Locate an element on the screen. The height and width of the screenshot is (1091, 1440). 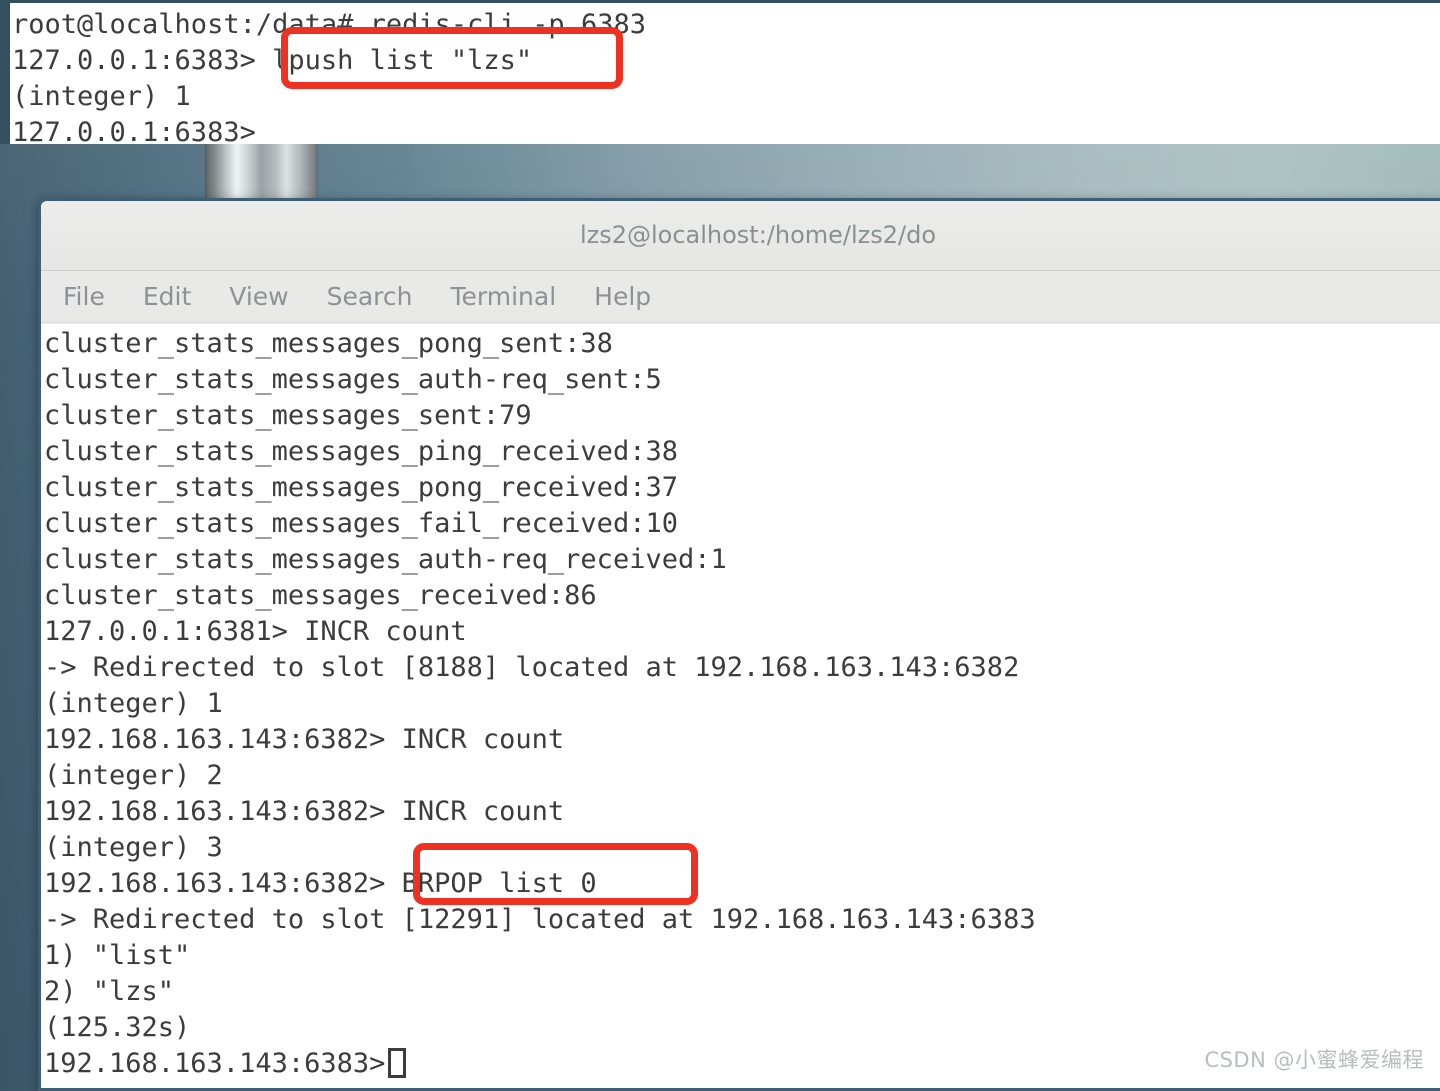
menu-item-terminal: Terminal is located at coordinates (503, 296).